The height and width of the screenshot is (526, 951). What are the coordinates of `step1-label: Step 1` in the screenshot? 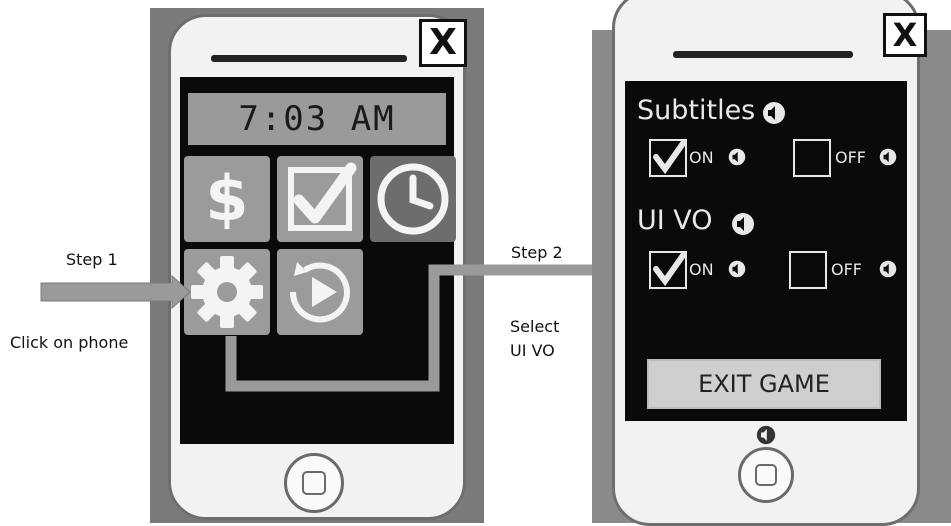 It's located at (92, 259).